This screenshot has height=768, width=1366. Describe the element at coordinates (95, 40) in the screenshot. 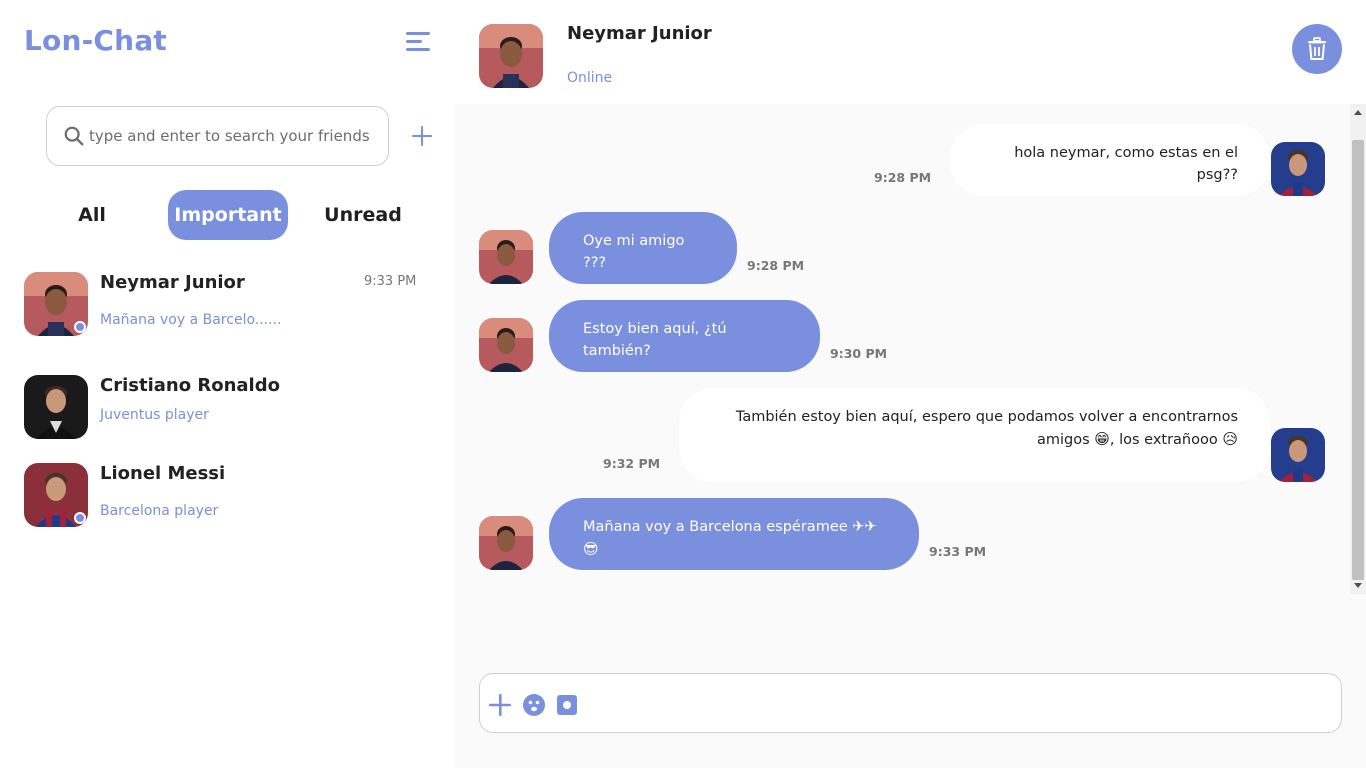

I see `app-logo: Lon-Chat` at that location.